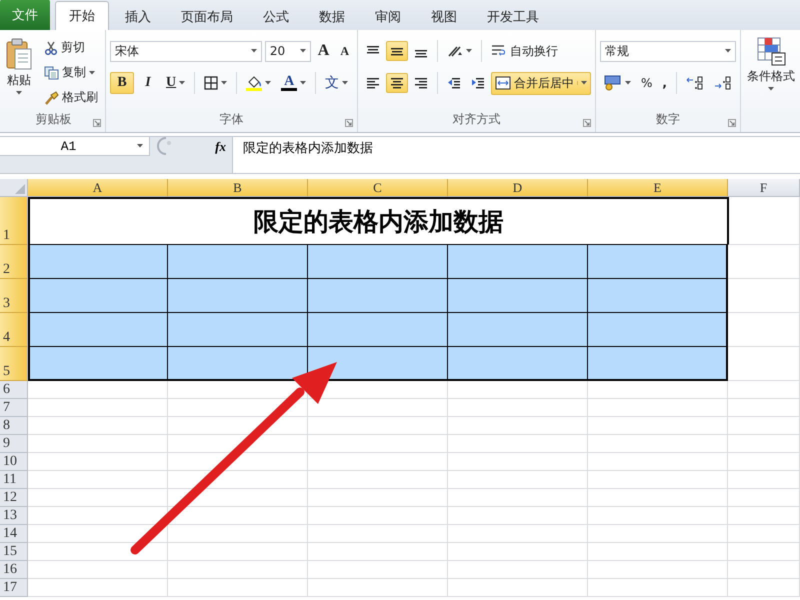 This screenshot has width=800, height=600. Describe the element at coordinates (14, 480) in the screenshot. I see `row-header: 11` at that location.